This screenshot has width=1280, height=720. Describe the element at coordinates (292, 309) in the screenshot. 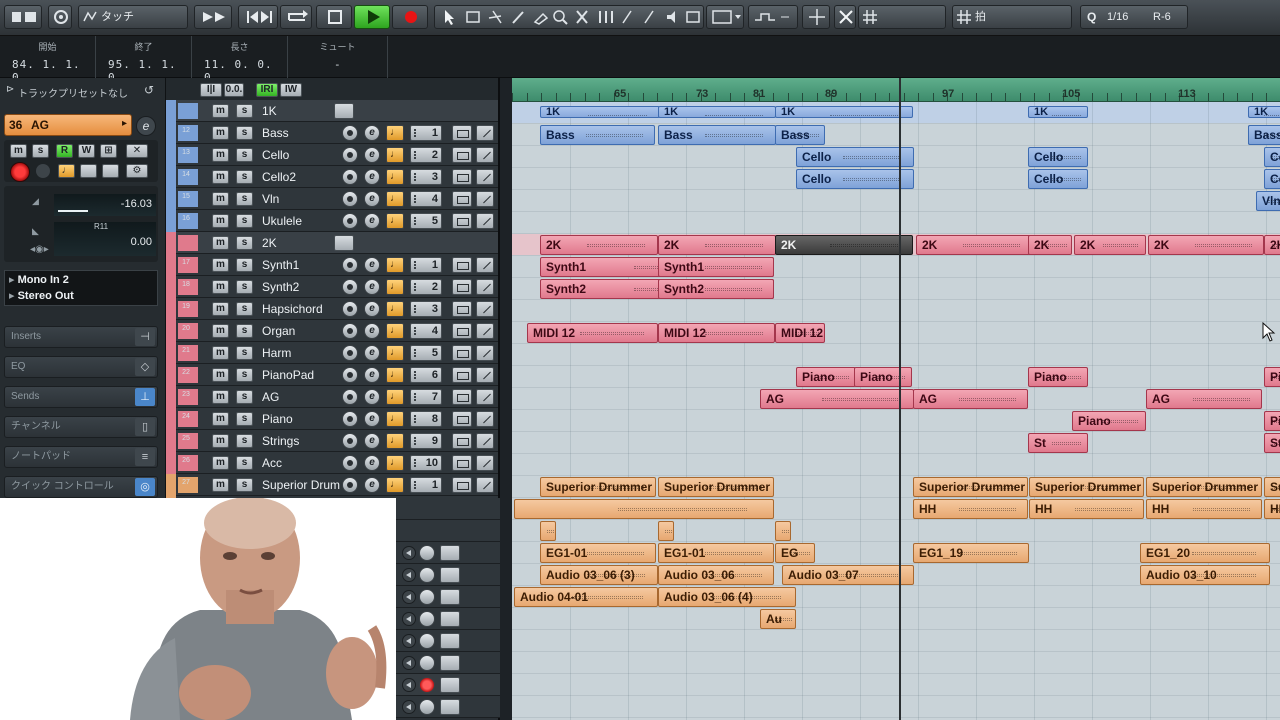

I see `track-name: Hapsichord` at that location.